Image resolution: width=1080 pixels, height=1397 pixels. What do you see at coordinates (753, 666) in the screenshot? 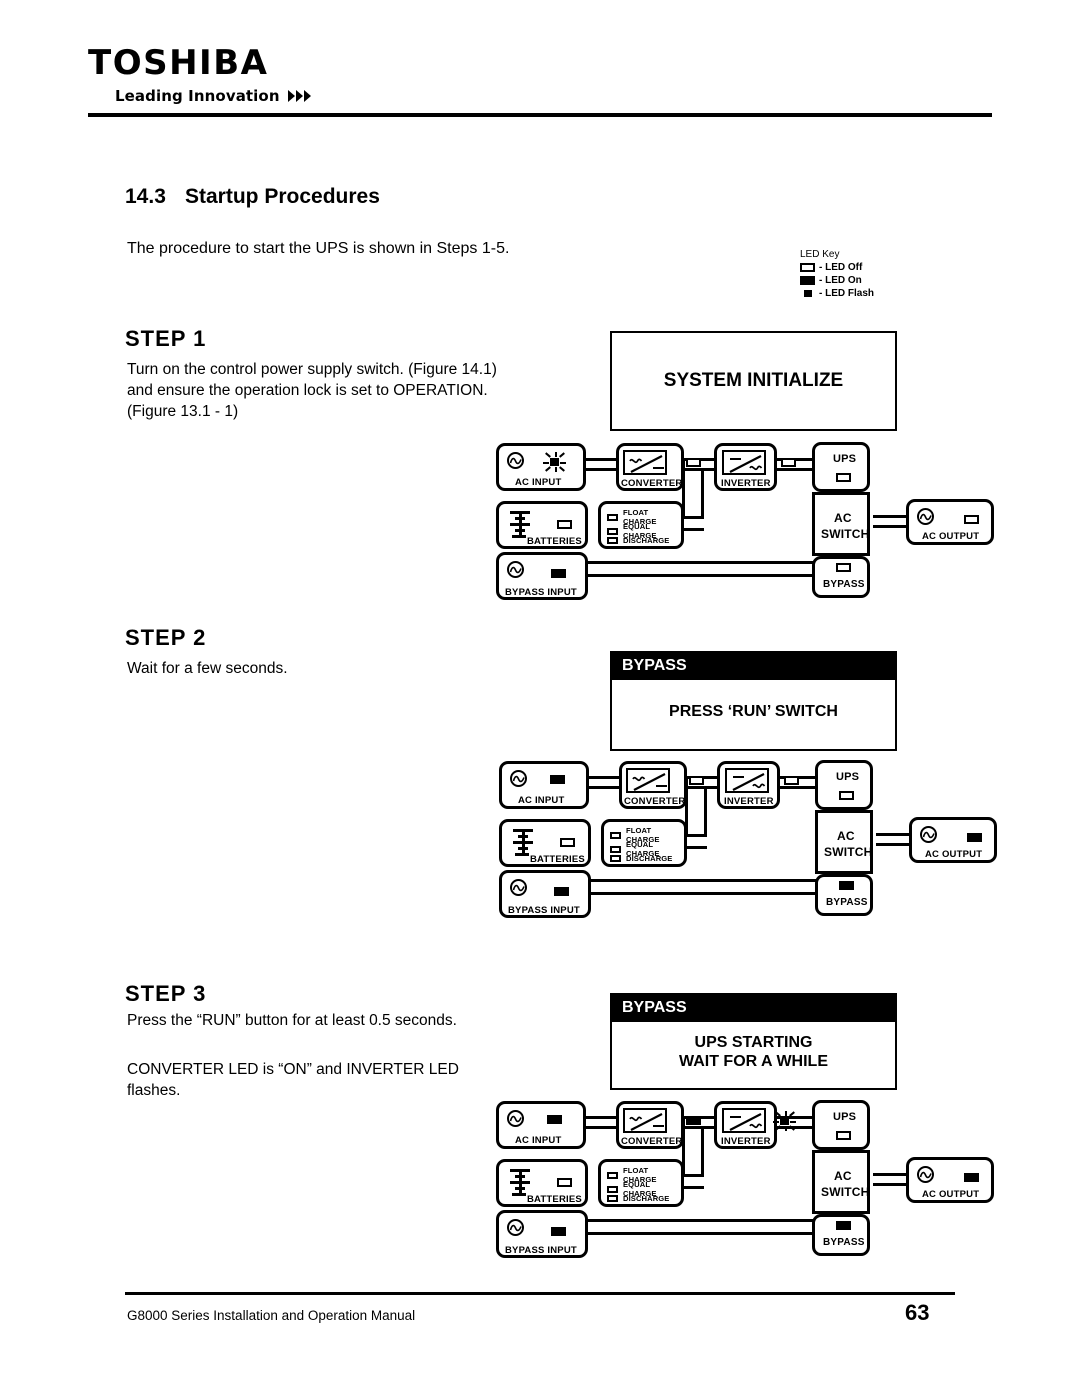
I see `lcd-status-bar-step-2: BYPASS` at bounding box center [753, 666].